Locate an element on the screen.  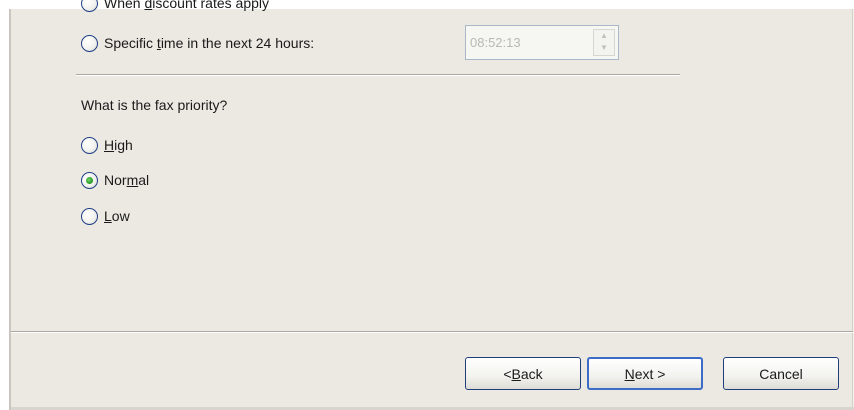
priority-normal-option: Normal is located at coordinates (115, 180).